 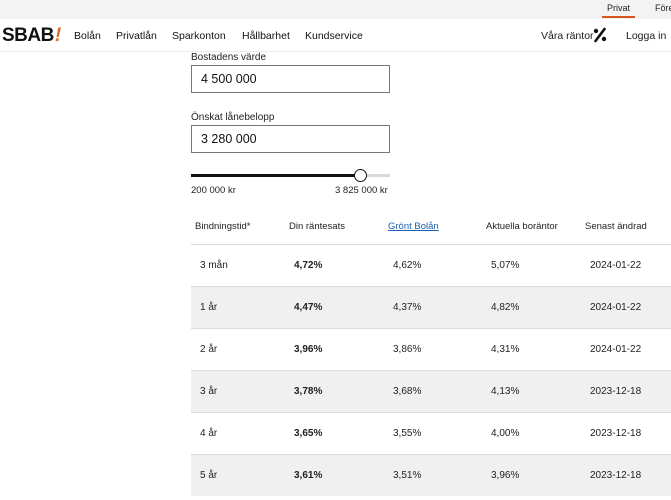 I want to click on cell-current-rate: 4,00%, so click(x=505, y=433).